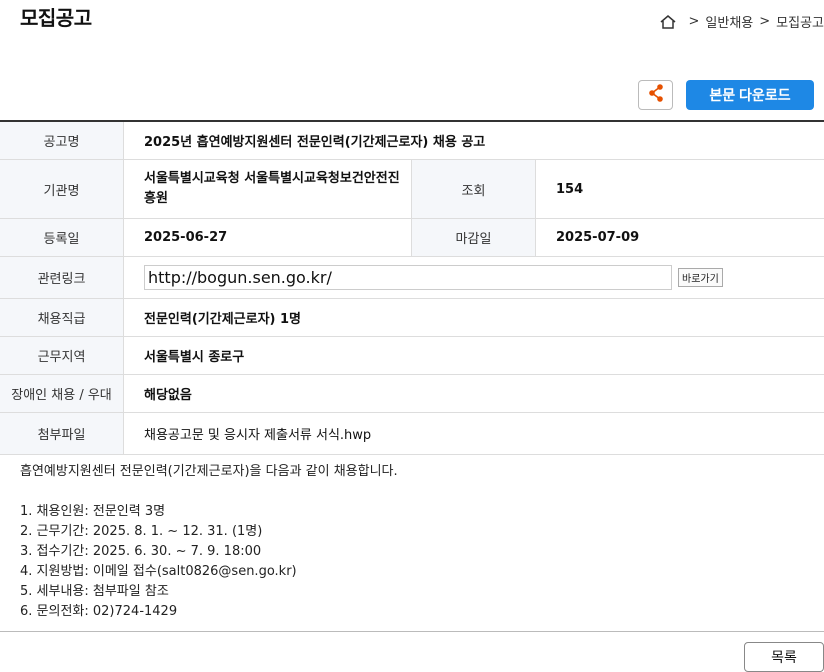 Image resolution: width=824 pixels, height=672 pixels. Describe the element at coordinates (315, 142) in the screenshot. I see `title-value: 2025년 흡연예방지원센터 전문인력(기간제근로자) 채용 공고` at that location.